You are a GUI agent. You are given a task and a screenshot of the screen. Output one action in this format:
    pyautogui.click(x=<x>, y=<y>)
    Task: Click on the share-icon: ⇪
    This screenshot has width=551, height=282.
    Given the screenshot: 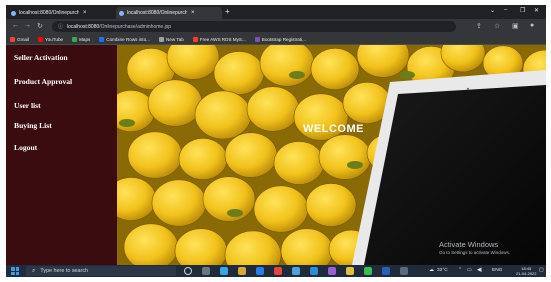 What is the action you would take?
    pyautogui.click(x=479, y=26)
    